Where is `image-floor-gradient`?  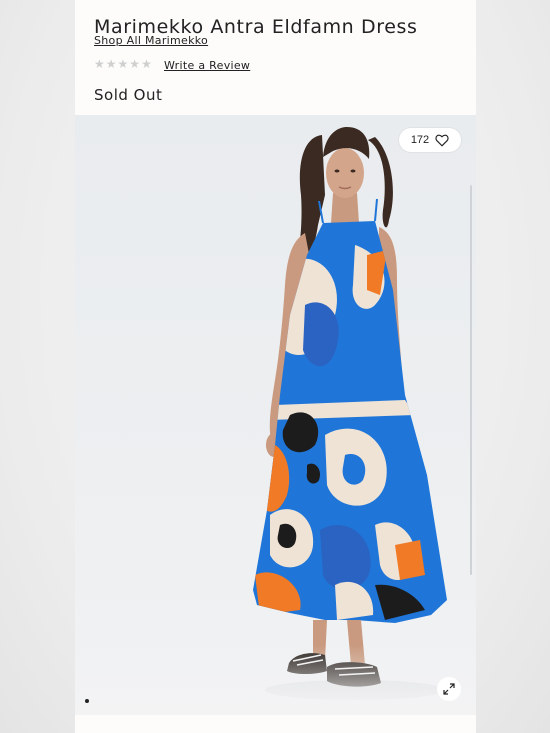
image-floor-gradient is located at coordinates (275, 680).